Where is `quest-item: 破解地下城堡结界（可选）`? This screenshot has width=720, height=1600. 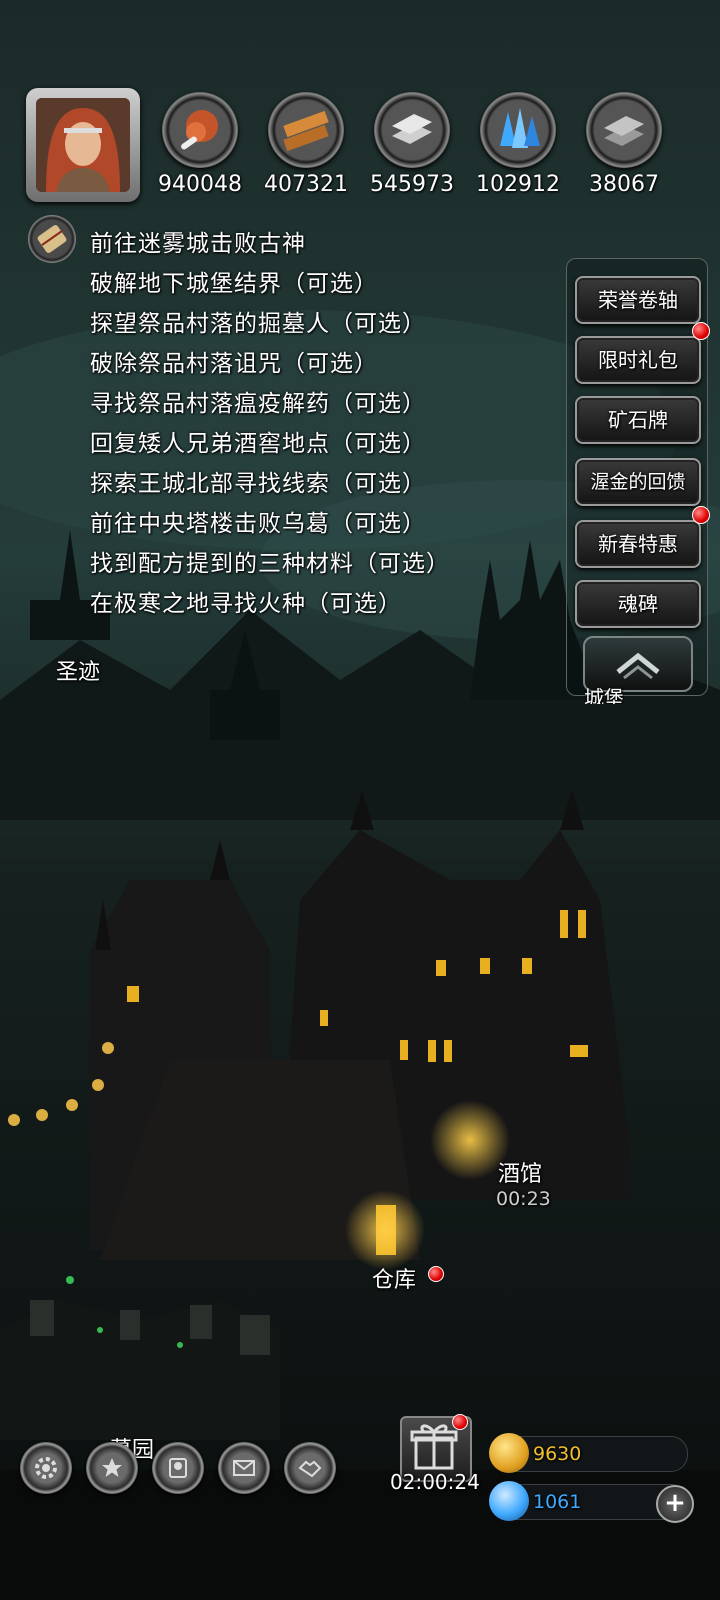
quest-item: 破解地下城堡结界（可选） is located at coordinates (270, 284).